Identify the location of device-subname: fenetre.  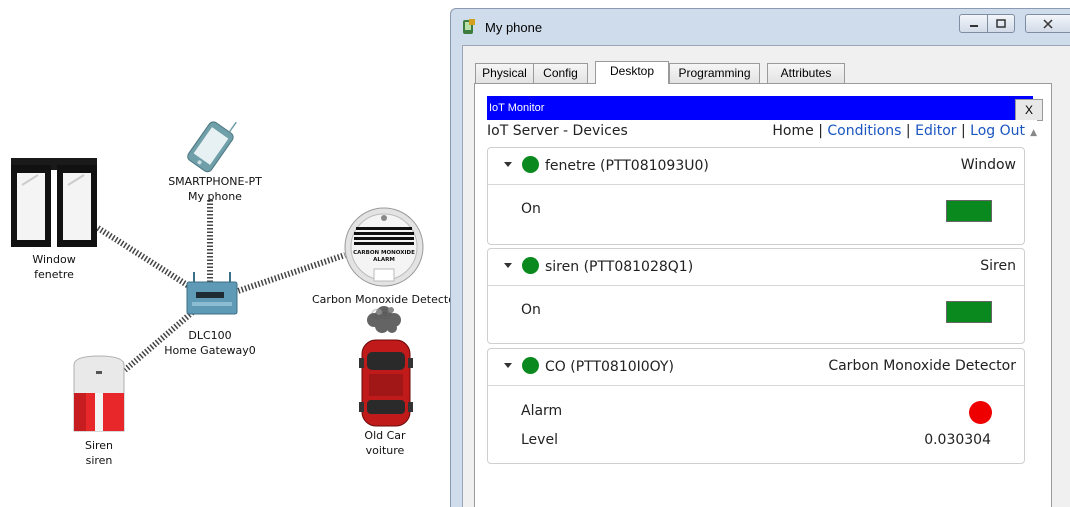
(54, 274).